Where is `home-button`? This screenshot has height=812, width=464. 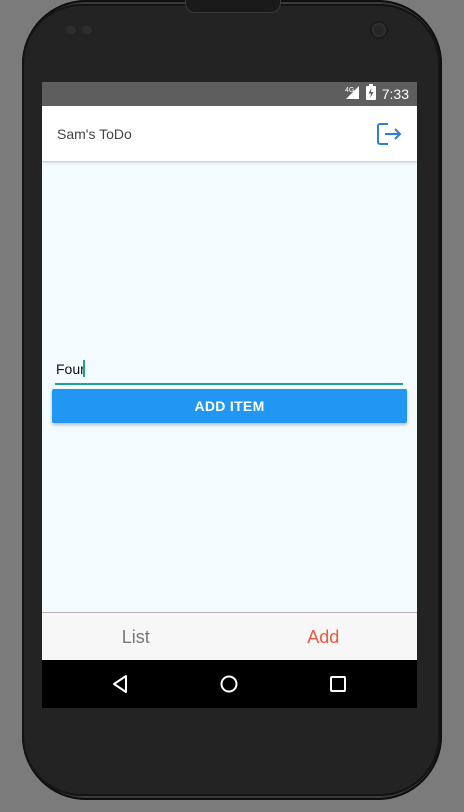 home-button is located at coordinates (229, 684).